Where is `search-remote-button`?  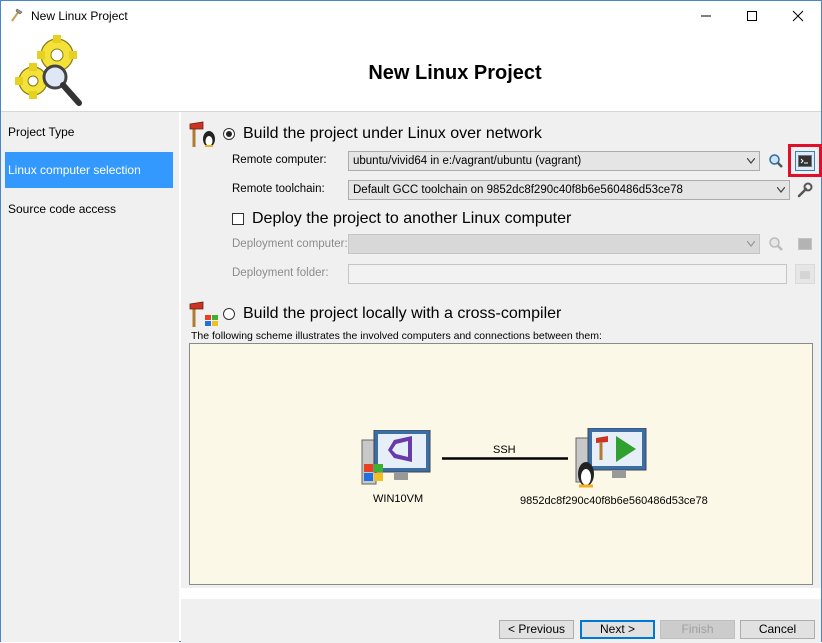
search-remote-button is located at coordinates (776, 161).